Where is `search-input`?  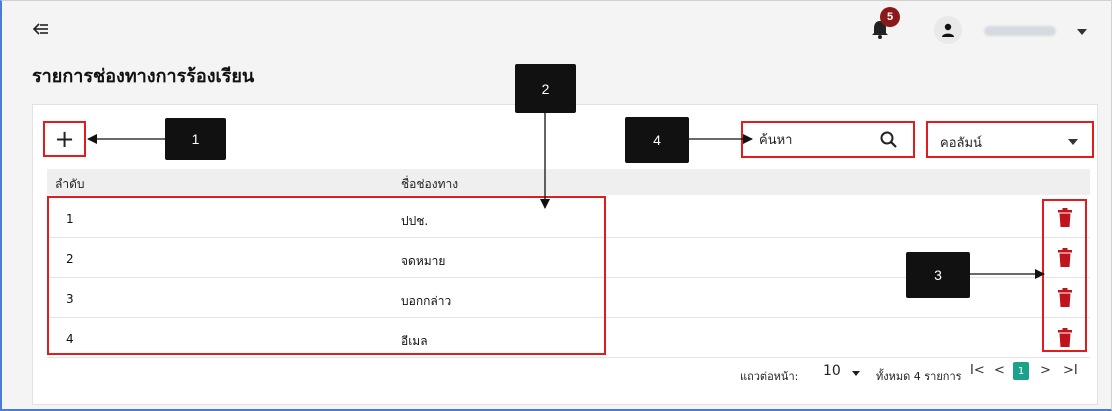
search-input is located at coordinates (814, 140).